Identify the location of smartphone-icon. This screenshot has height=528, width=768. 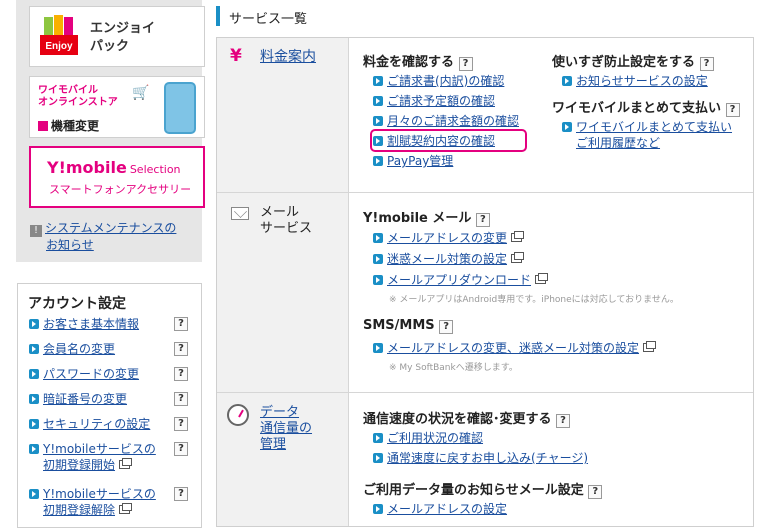
(180, 108).